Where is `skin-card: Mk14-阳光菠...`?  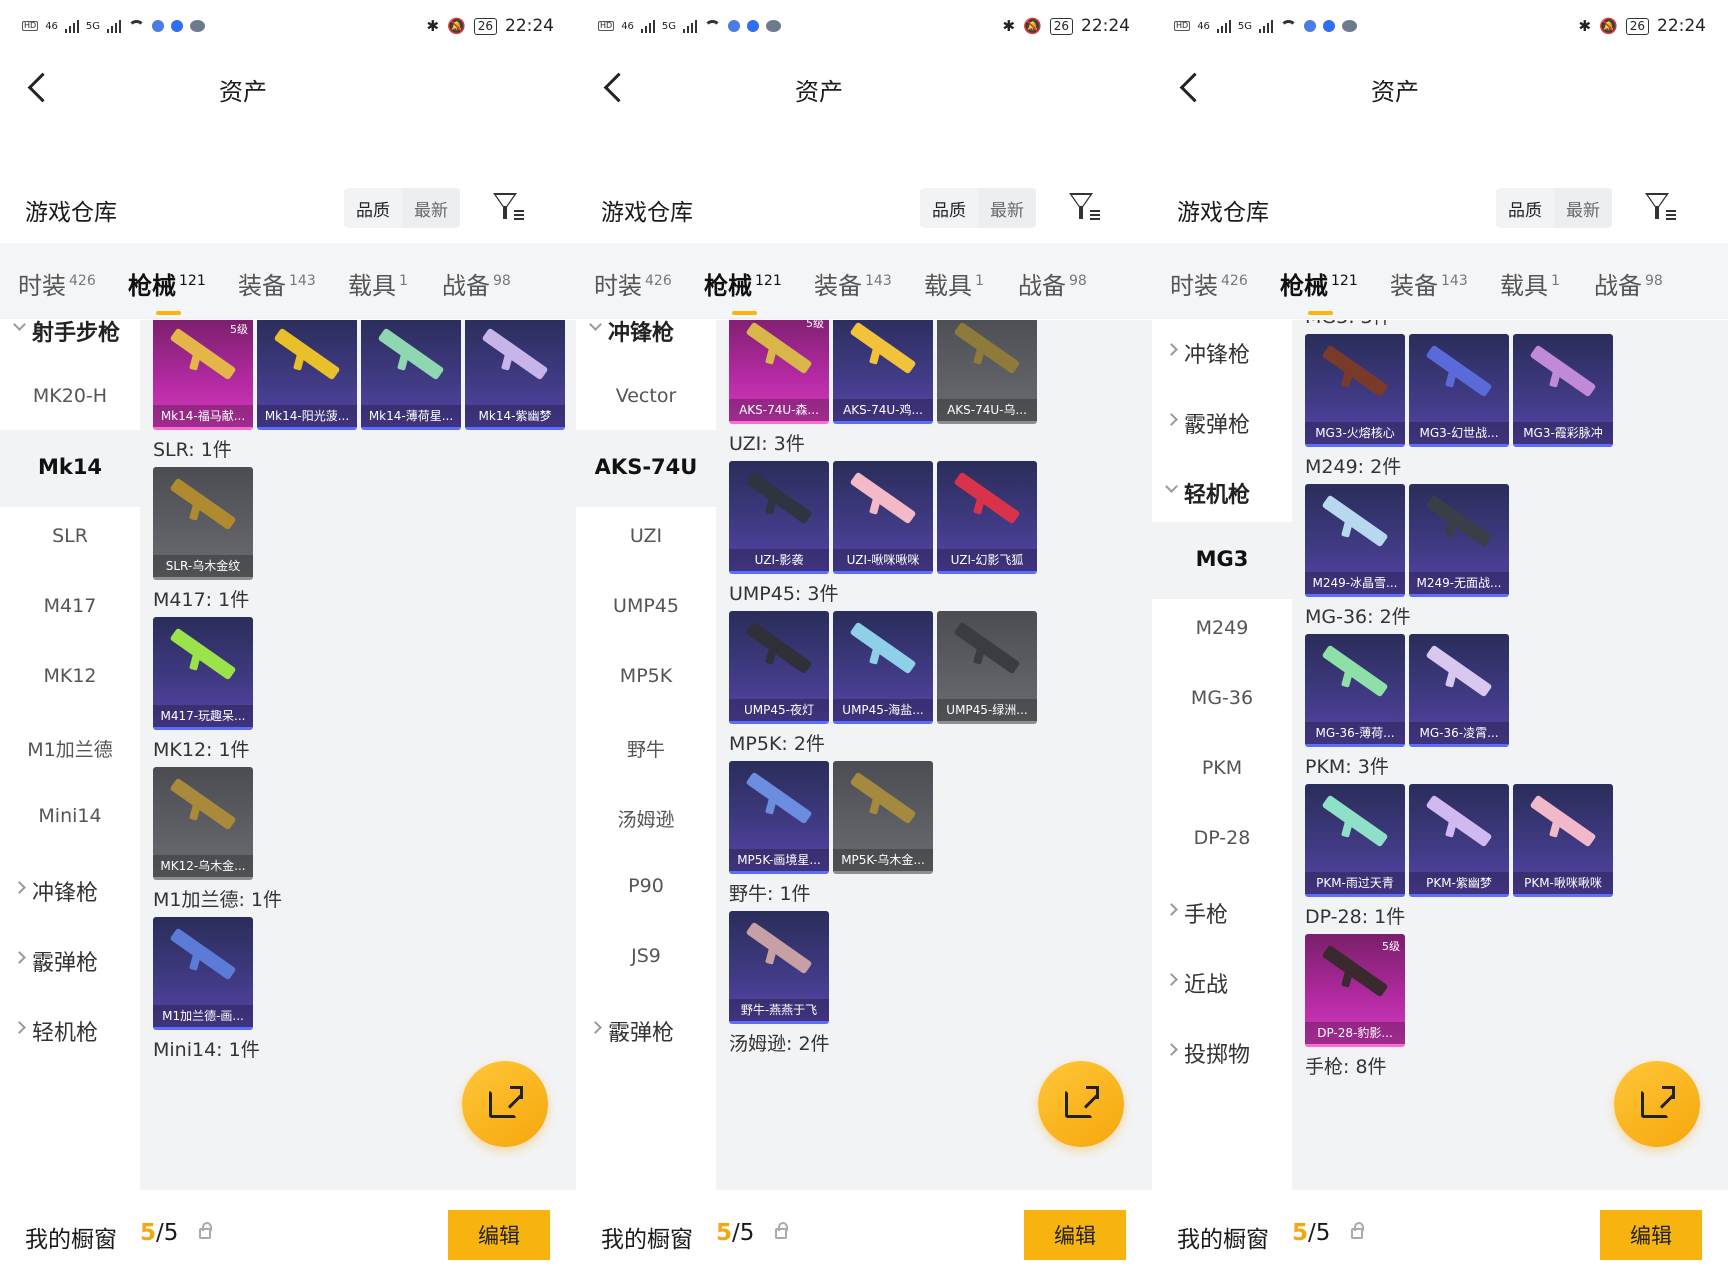
skin-card: Mk14-阳光菠... is located at coordinates (307, 375).